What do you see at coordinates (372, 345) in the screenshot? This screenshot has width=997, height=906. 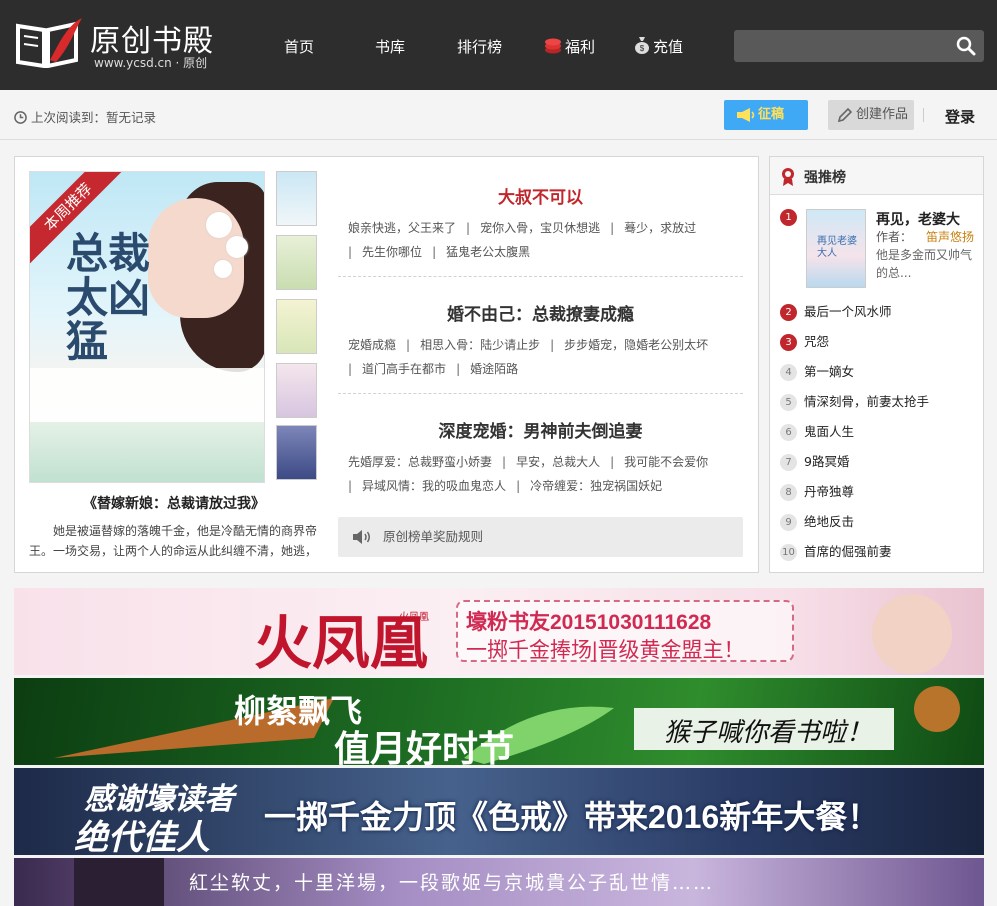 I see `tag-link: 宠婚成瘾` at bounding box center [372, 345].